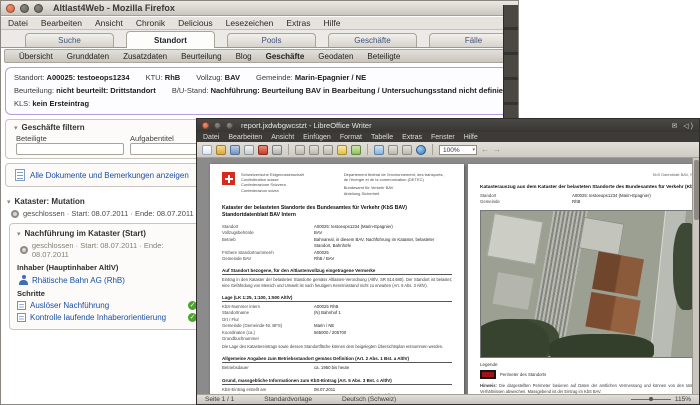  I want to click on step-row: Auslöser Nachführung, so click(107, 305).